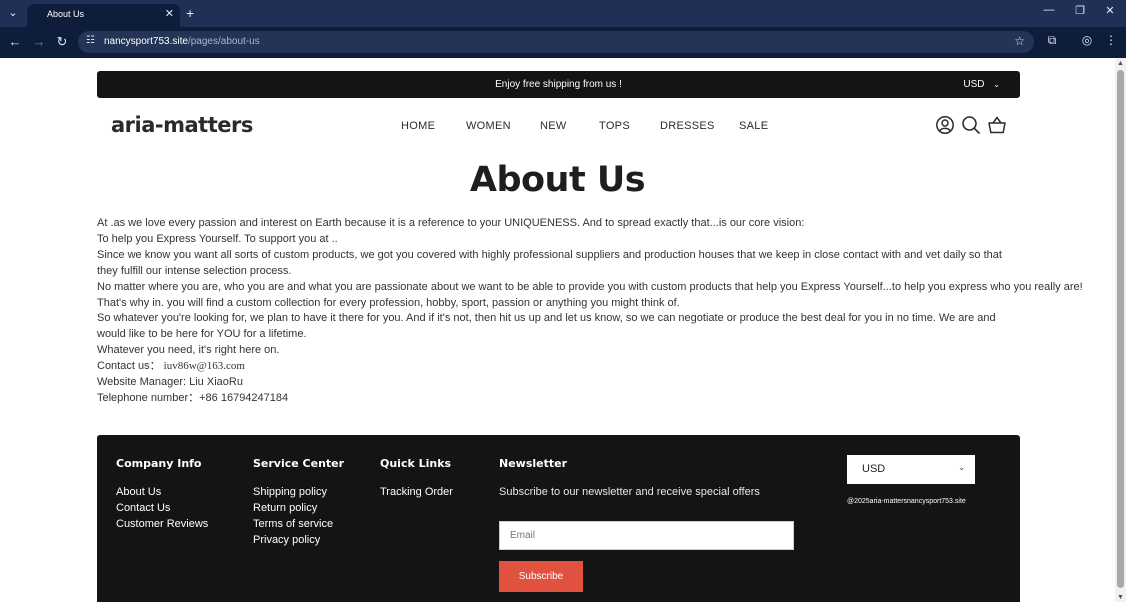  What do you see at coordinates (416, 463) in the screenshot?
I see `footer-quick-links-heading: Quick Links` at bounding box center [416, 463].